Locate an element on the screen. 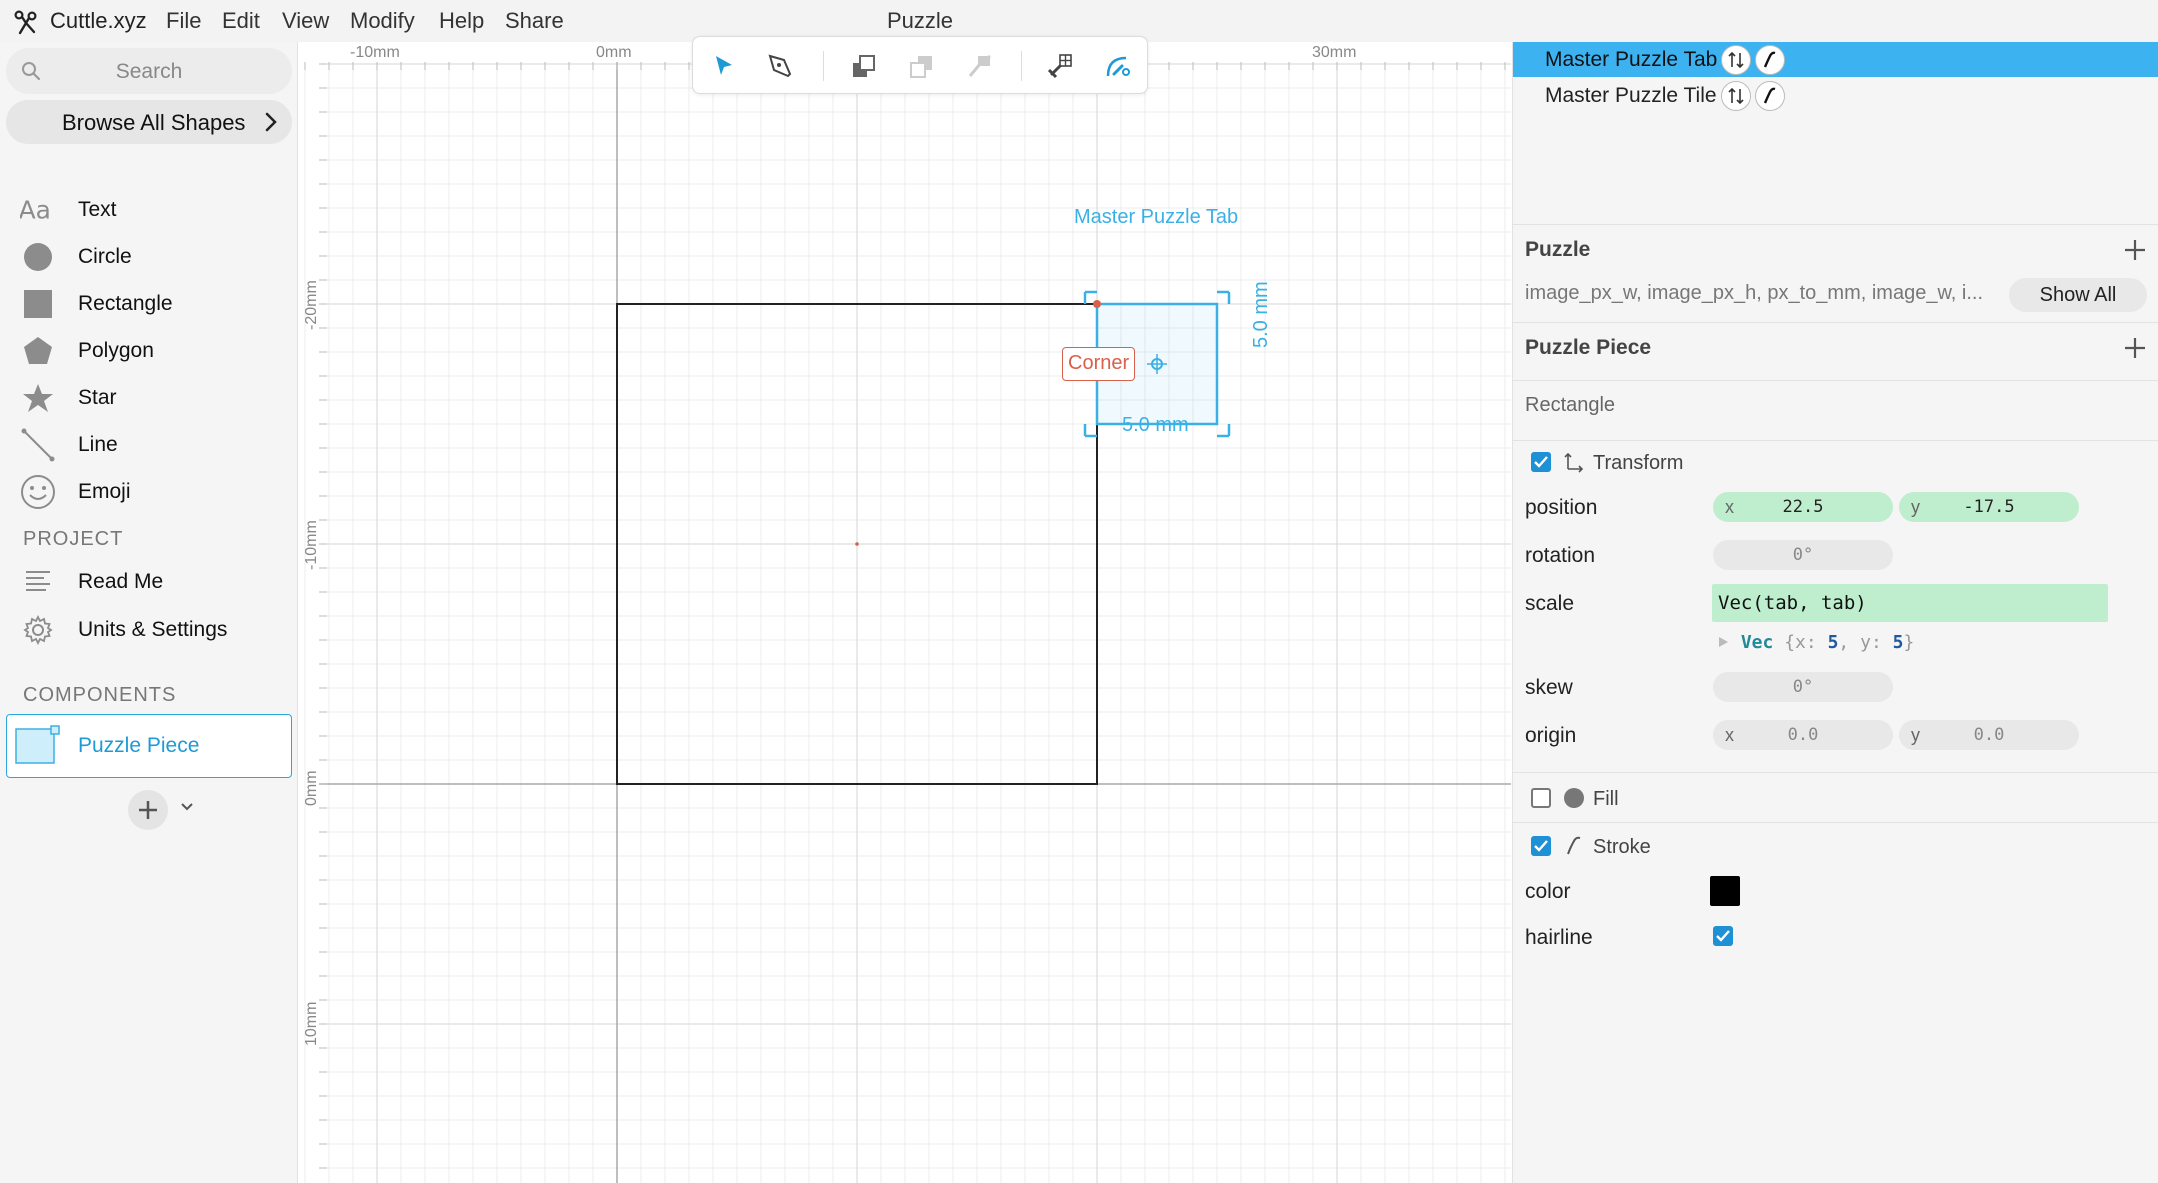 This screenshot has height=1183, width=2158. layer-item-master-puzzle-tile: Master Puzzle Tile is located at coordinates (1835, 95).